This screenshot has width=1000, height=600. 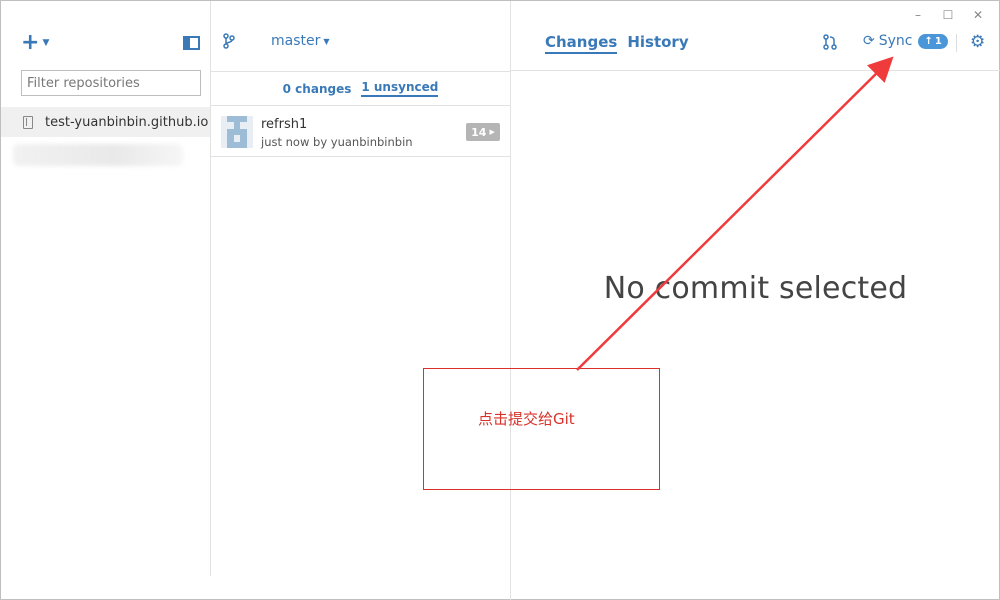 I want to click on sync-icon: ⟳, so click(x=869, y=41).